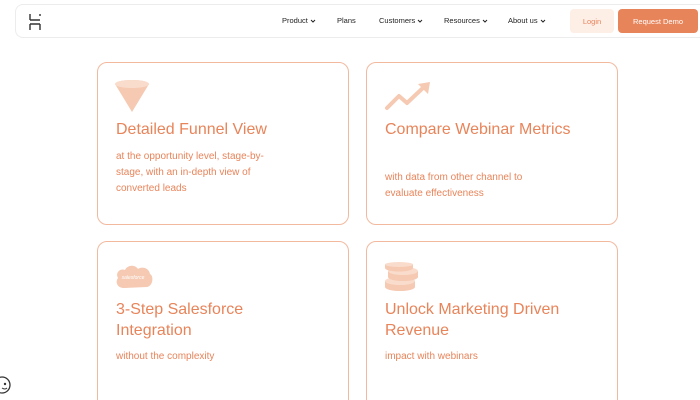  Describe the element at coordinates (523, 20) in the screenshot. I see `nav-item-label: About us` at that location.